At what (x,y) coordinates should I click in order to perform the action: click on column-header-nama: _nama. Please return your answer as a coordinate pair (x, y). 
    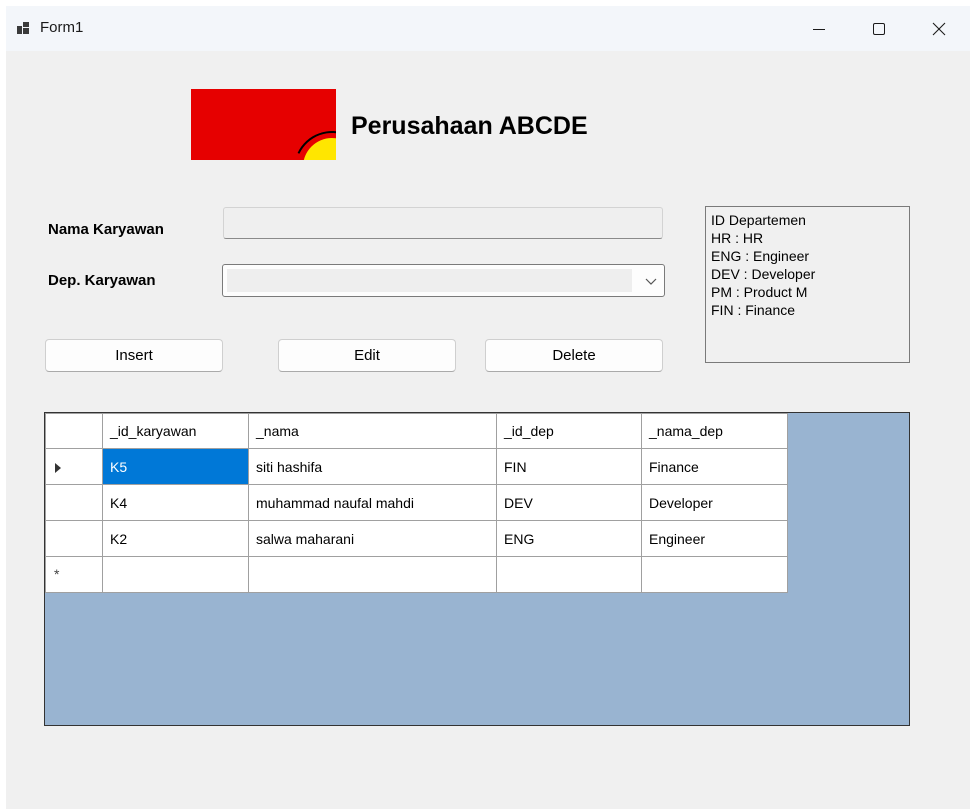
    Looking at the image, I should click on (372, 431).